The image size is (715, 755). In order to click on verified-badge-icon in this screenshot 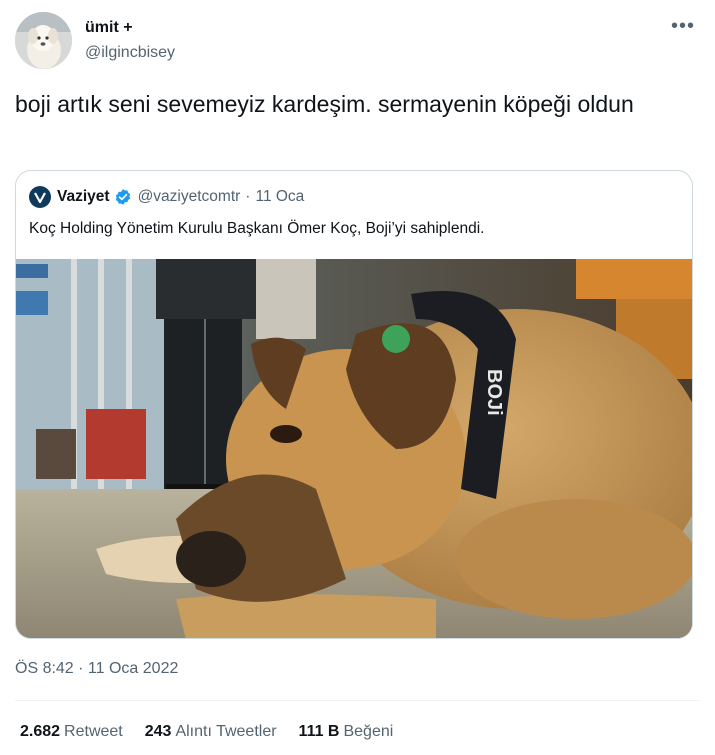, I will do `click(122, 197)`.